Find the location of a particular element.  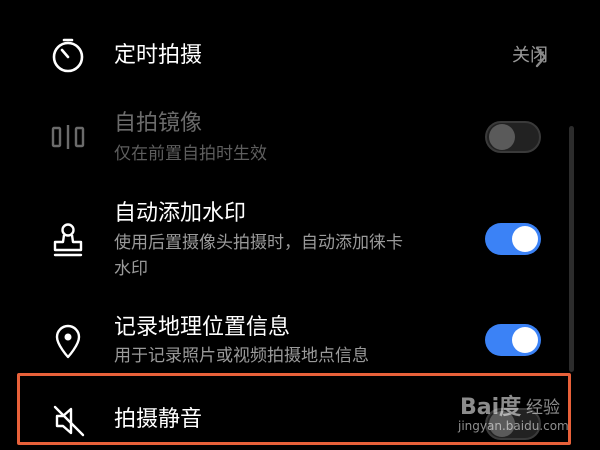

stamp-icon is located at coordinates (68, 240).